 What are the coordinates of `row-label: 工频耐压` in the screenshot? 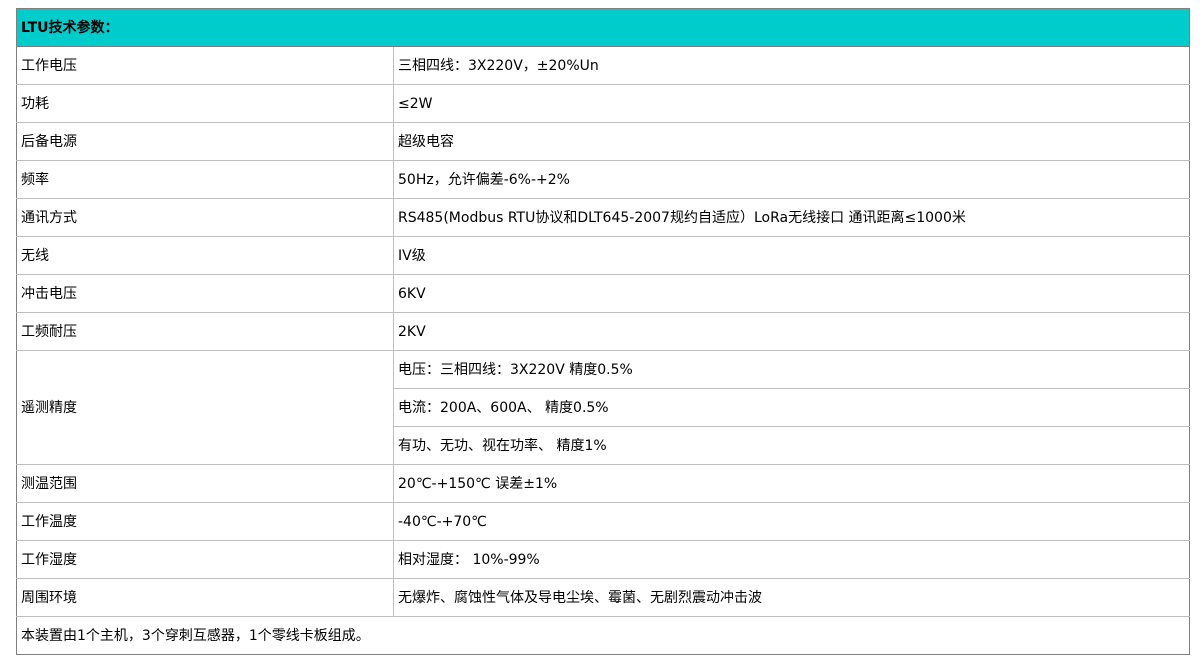 It's located at (205, 331).